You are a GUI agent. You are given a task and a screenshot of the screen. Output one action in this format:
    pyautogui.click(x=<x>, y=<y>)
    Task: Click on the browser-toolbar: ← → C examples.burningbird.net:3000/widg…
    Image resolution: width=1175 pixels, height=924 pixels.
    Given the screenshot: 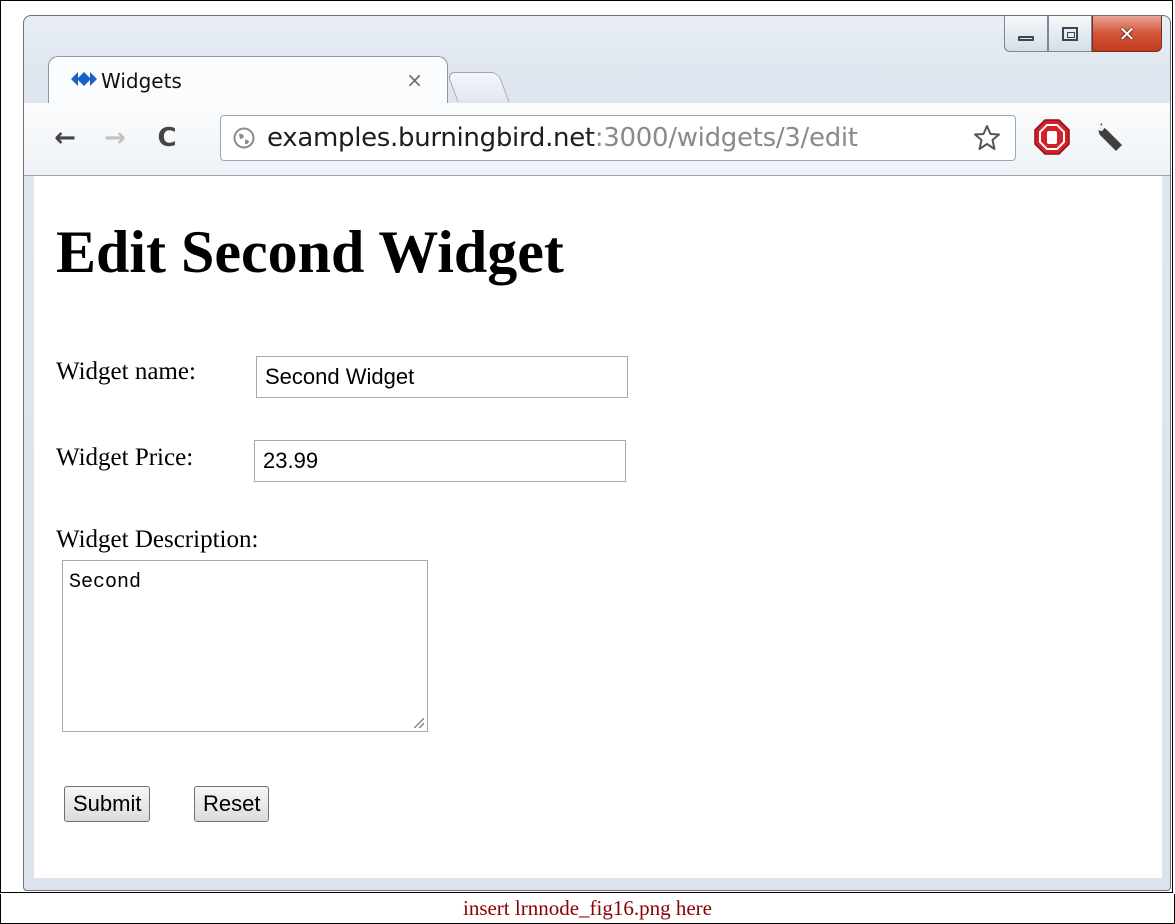 What is the action you would take?
    pyautogui.click(x=597, y=139)
    